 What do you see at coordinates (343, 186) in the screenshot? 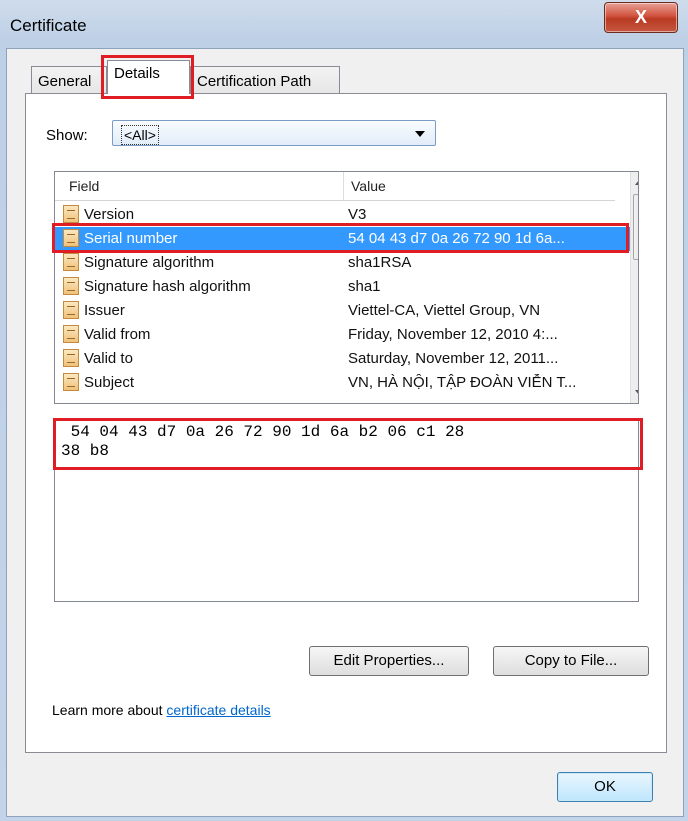
I see `column-divider` at bounding box center [343, 186].